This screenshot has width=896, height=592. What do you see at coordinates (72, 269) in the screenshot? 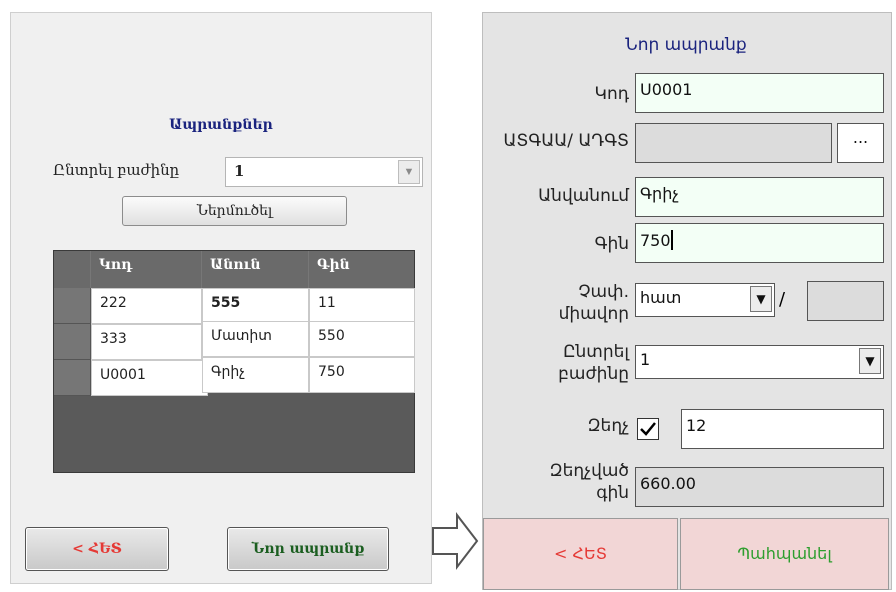
I see `row-header-corner` at bounding box center [72, 269].